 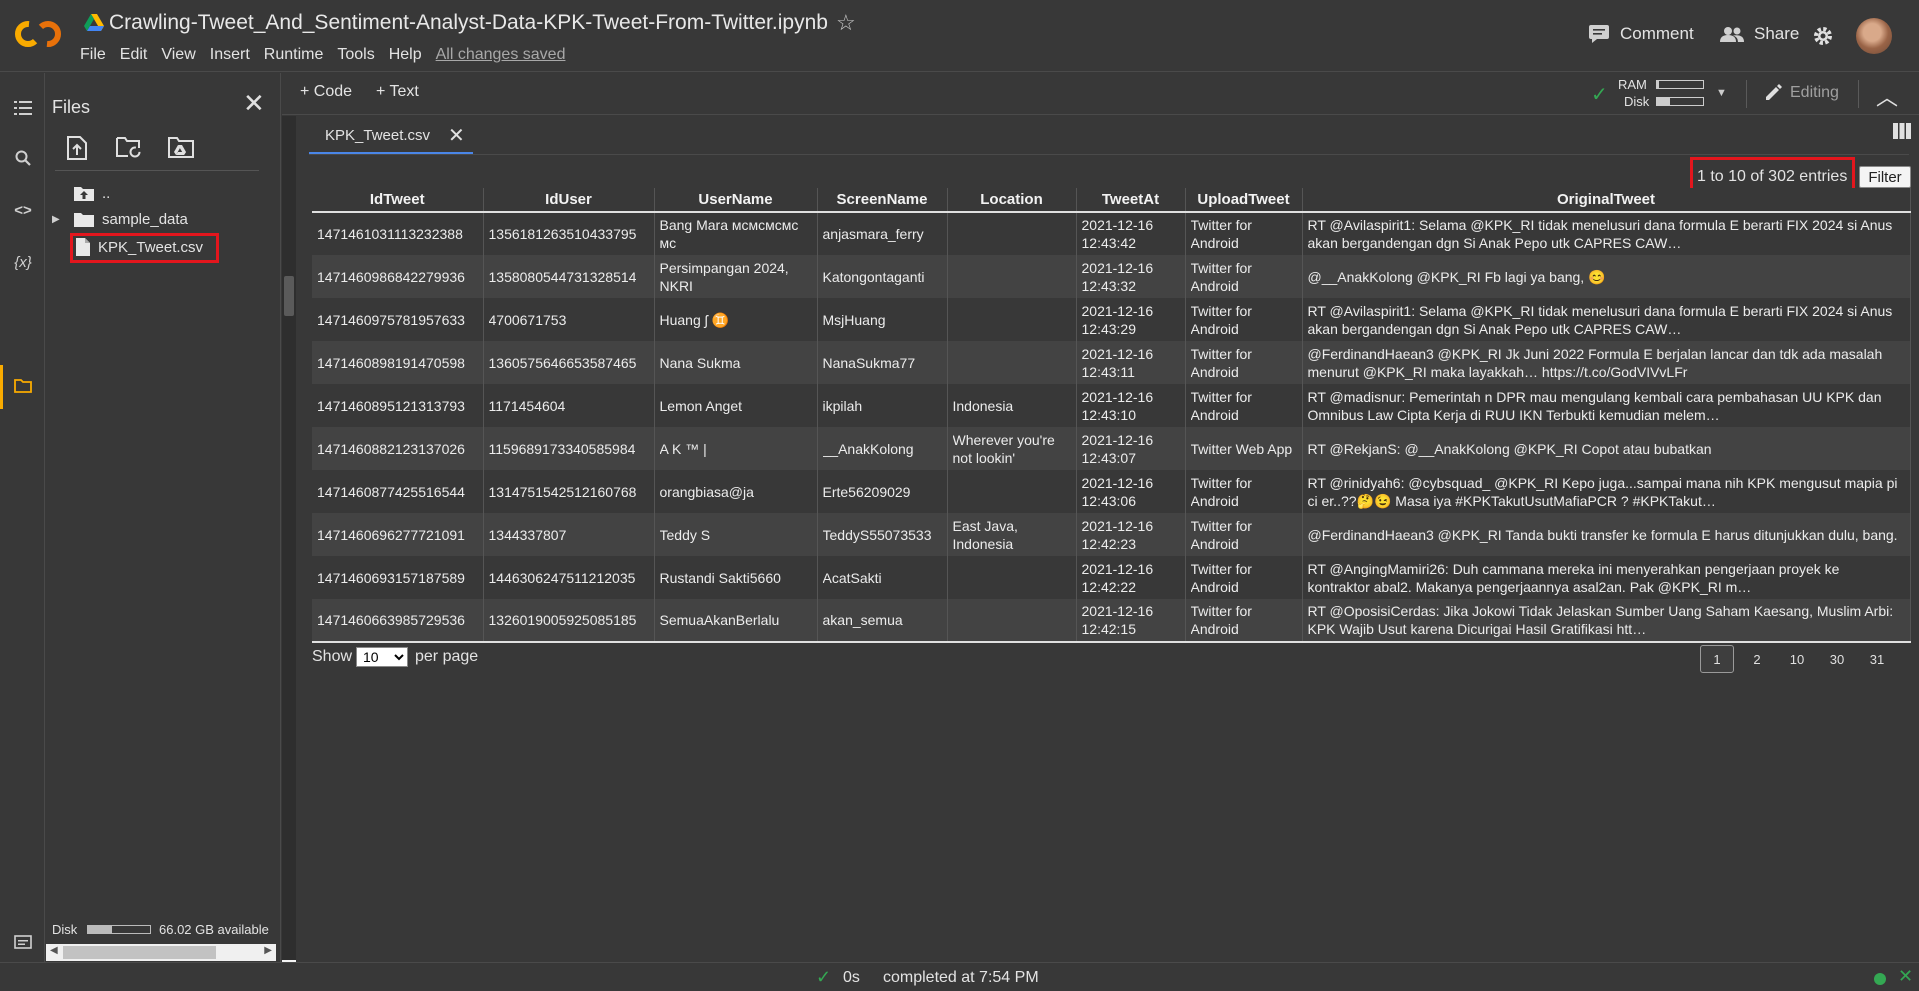 I want to click on scroll-right-icon: ▶, so click(x=268, y=950).